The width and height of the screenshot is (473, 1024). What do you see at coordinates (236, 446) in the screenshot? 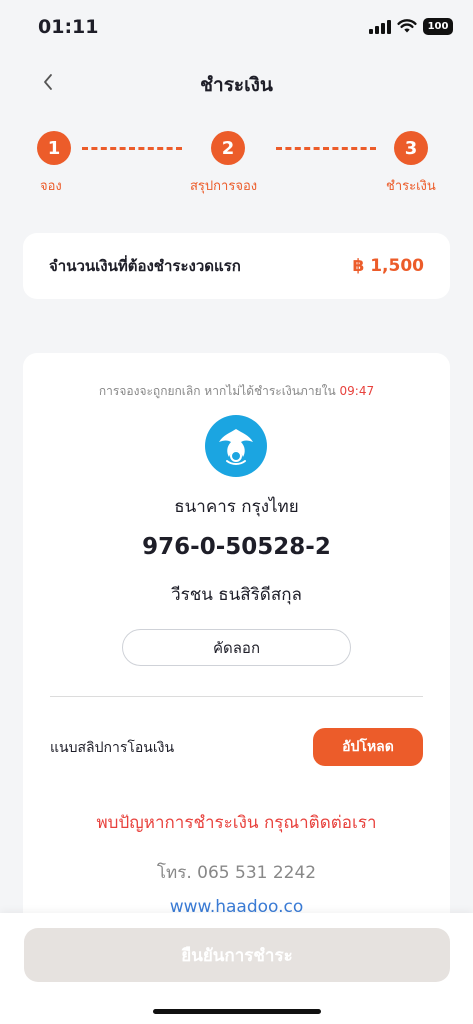
I see `krungthai-bank-logo-icon` at bounding box center [236, 446].